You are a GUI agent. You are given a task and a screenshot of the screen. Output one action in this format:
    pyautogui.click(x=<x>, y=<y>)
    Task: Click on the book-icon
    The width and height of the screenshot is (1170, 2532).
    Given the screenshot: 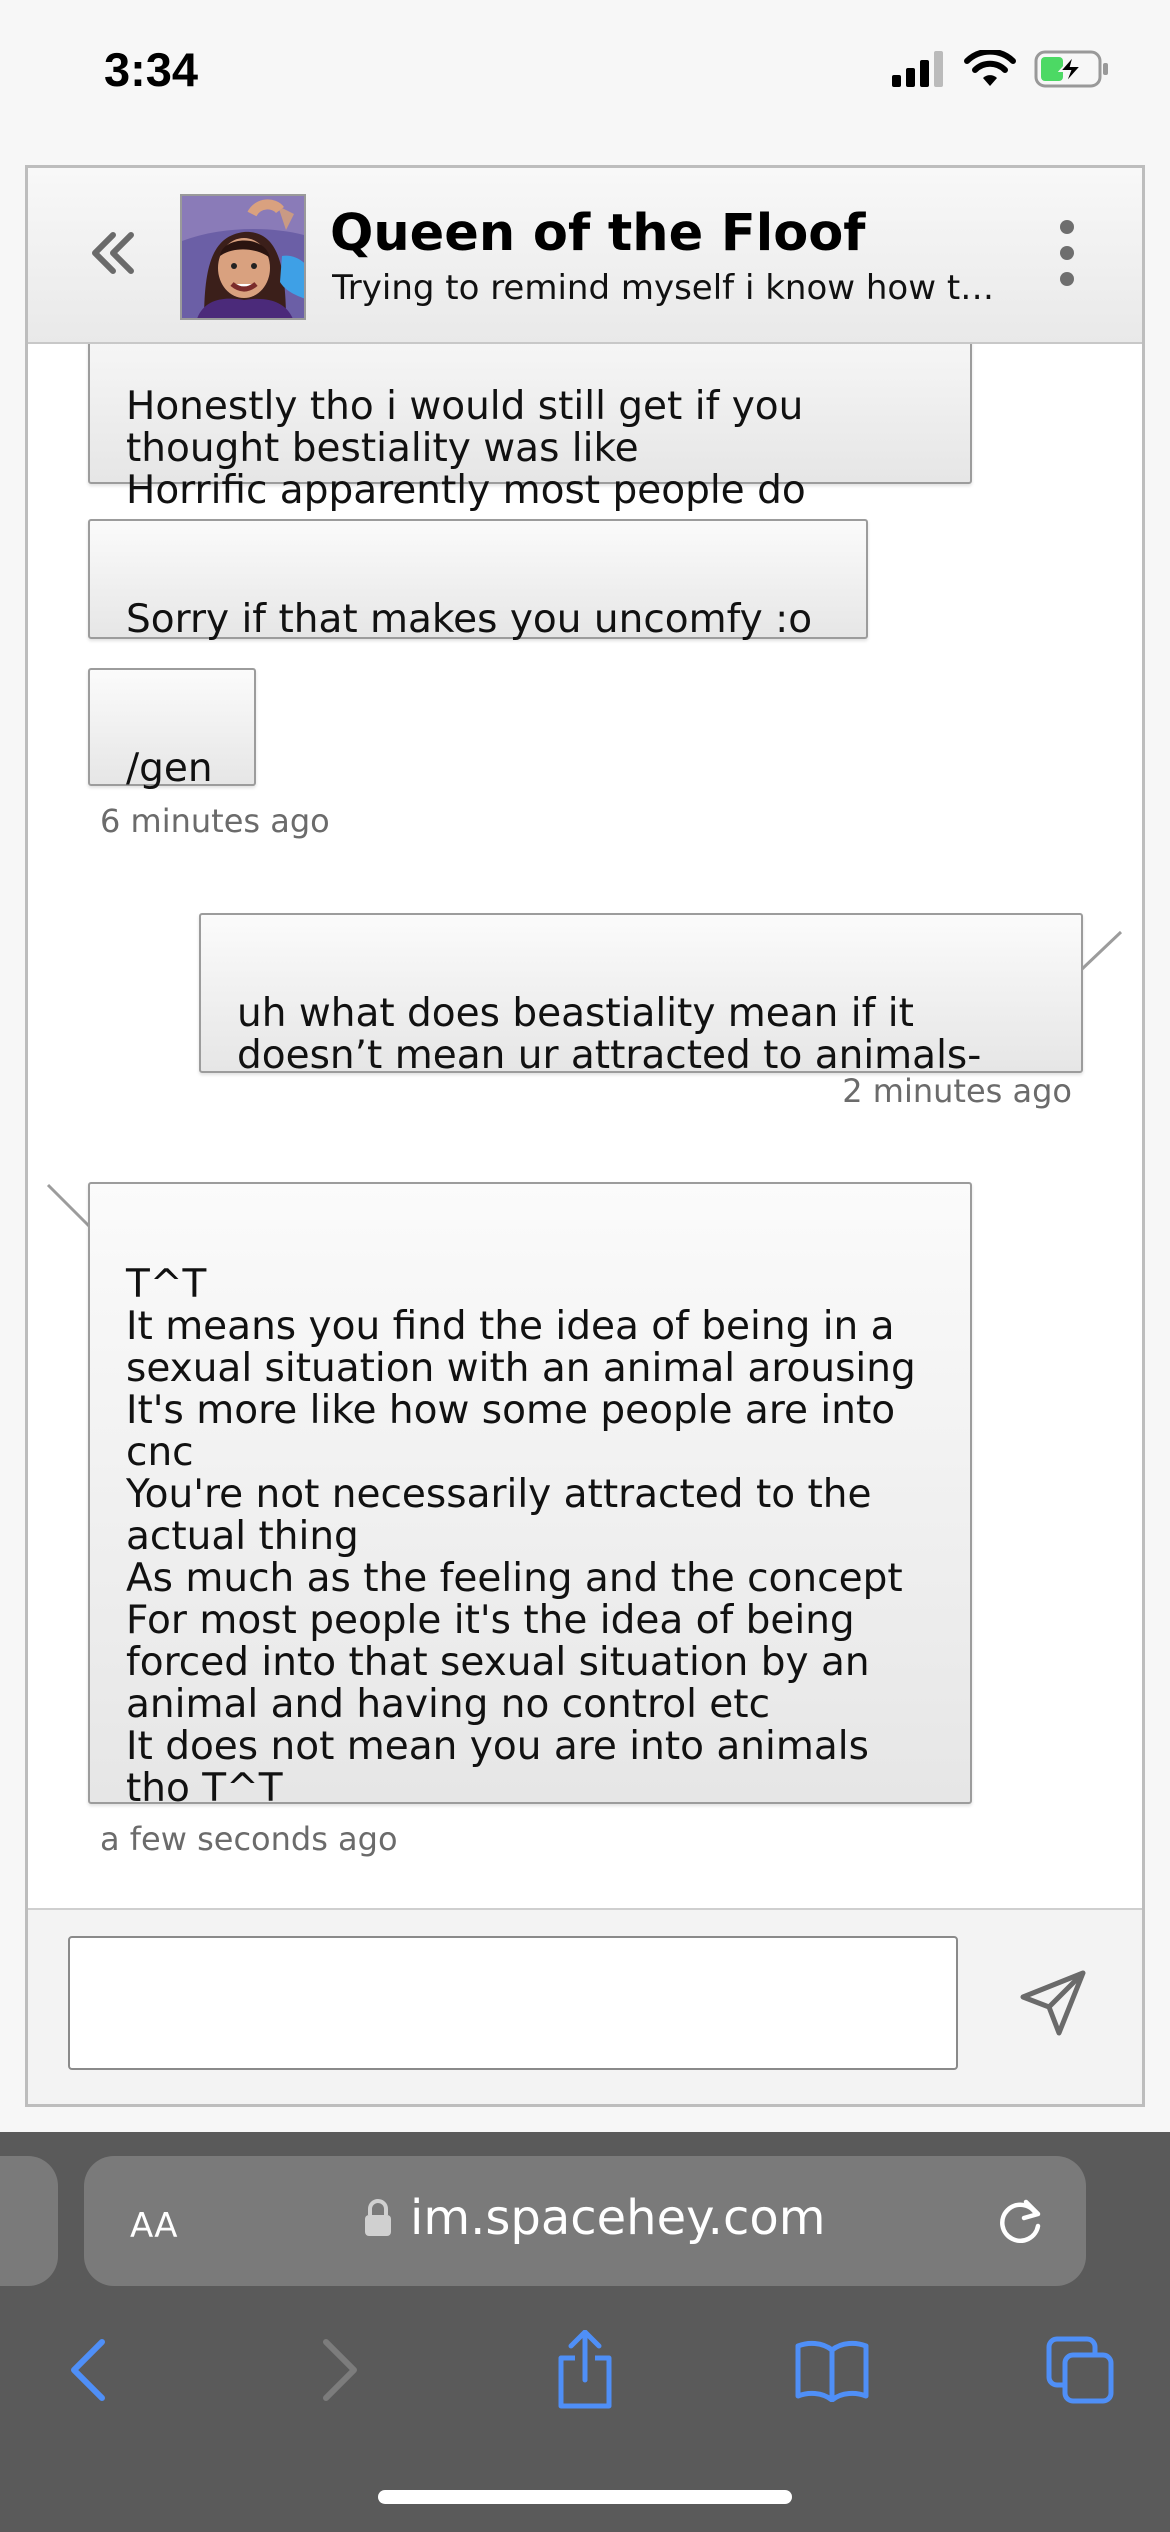 What is the action you would take?
    pyautogui.click(x=832, y=2371)
    